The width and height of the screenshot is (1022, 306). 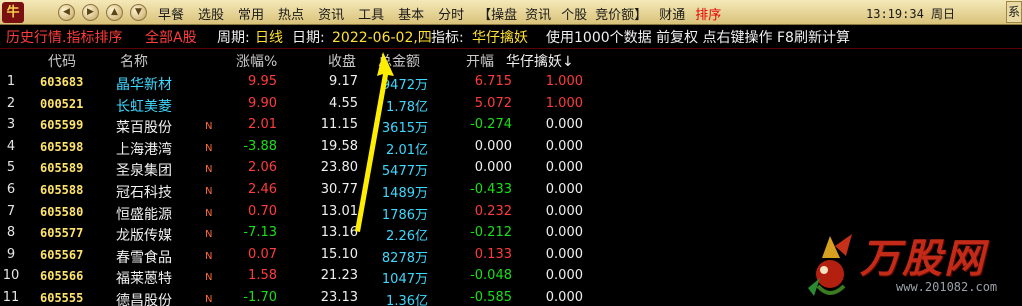 What do you see at coordinates (404, 193) in the screenshot?
I see `total-amount: 1489万` at bounding box center [404, 193].